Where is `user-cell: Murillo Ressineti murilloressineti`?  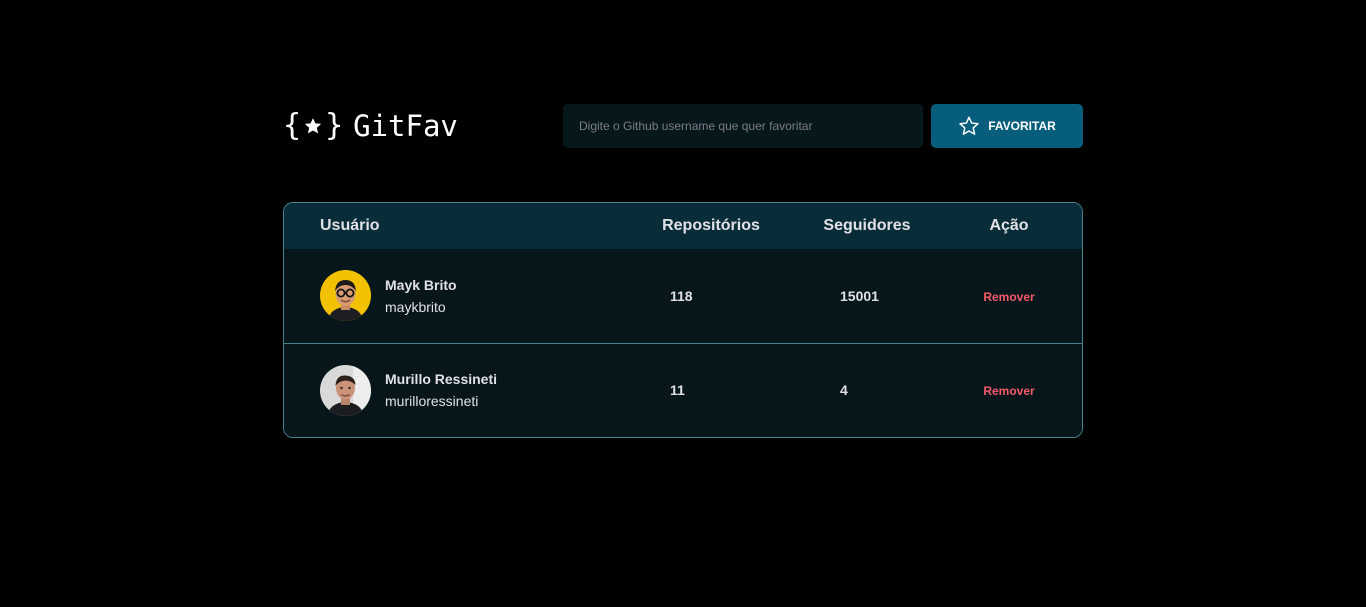
user-cell: Murillo Ressineti murilloressineti is located at coordinates (454, 390).